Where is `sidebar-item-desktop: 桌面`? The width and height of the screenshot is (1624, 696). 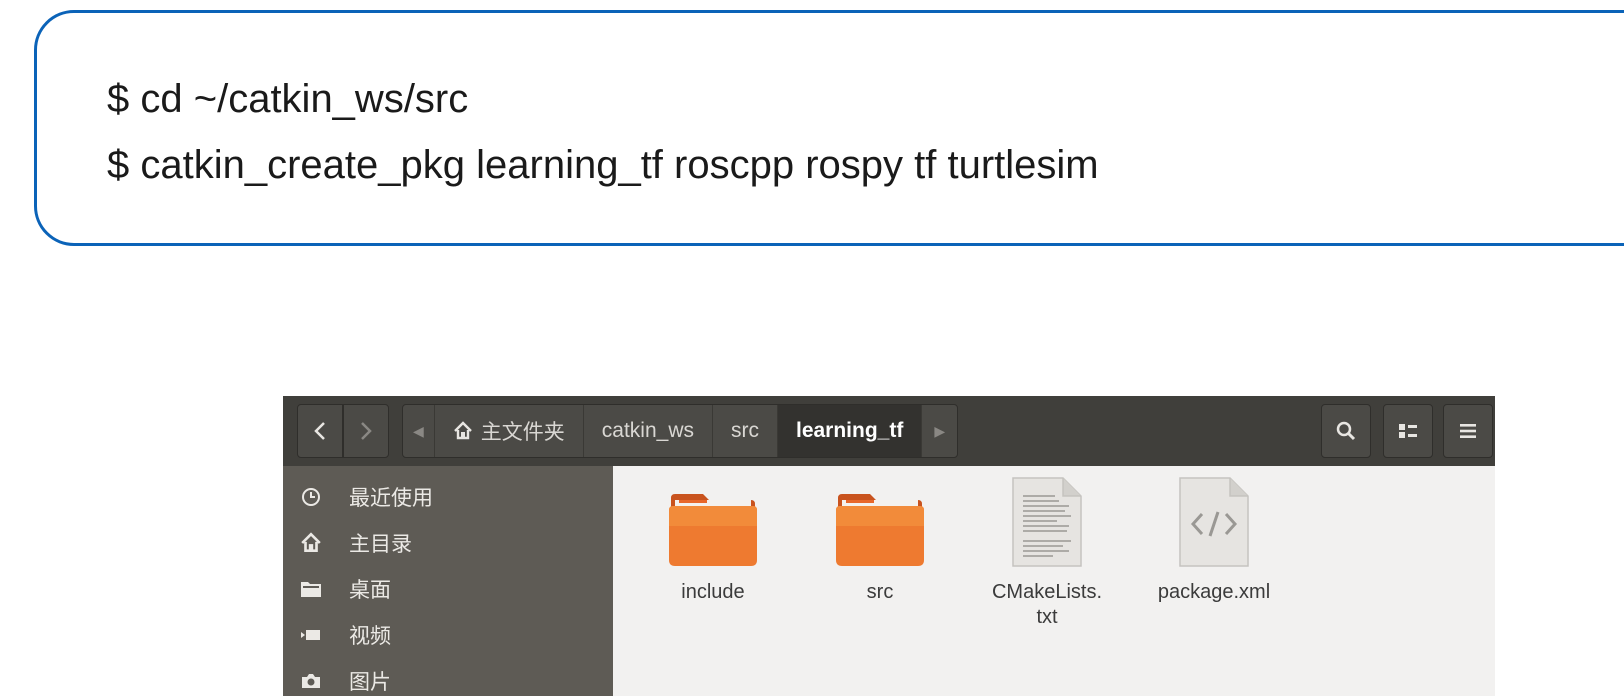 sidebar-item-desktop: 桌面 is located at coordinates (448, 589).